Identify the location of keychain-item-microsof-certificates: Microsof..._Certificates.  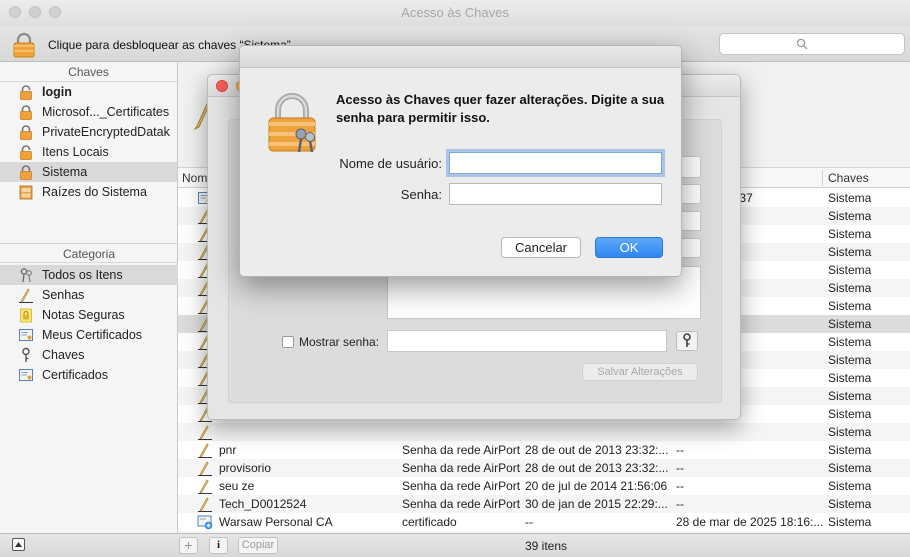
(88, 112).